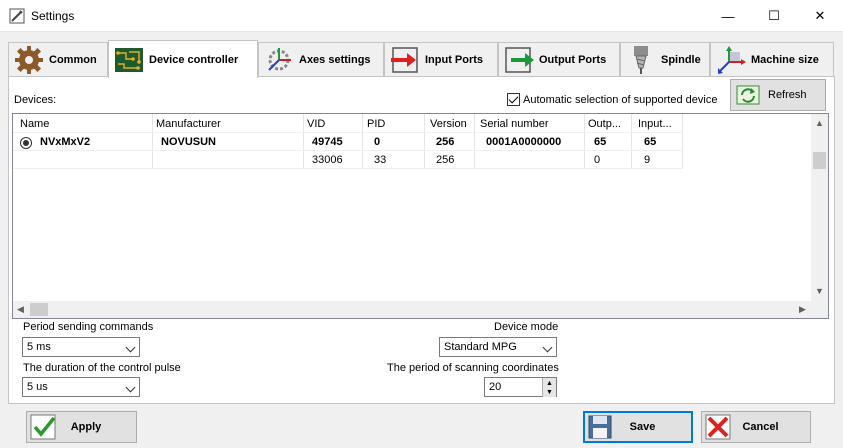  I want to click on tab-device-controller: Device controller, so click(183, 59).